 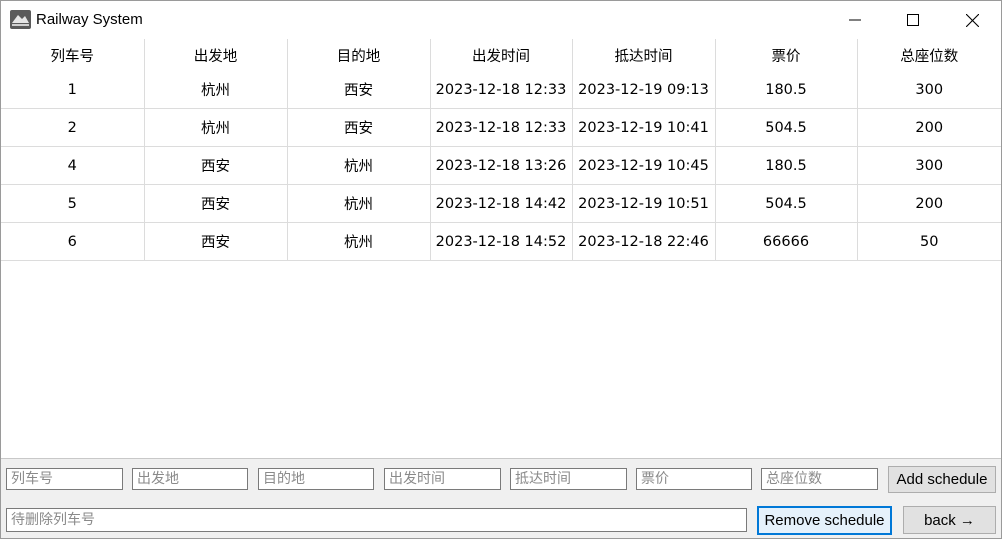 What do you see at coordinates (929, 55) in the screenshot?
I see `header-total-seats: 总座位数` at bounding box center [929, 55].